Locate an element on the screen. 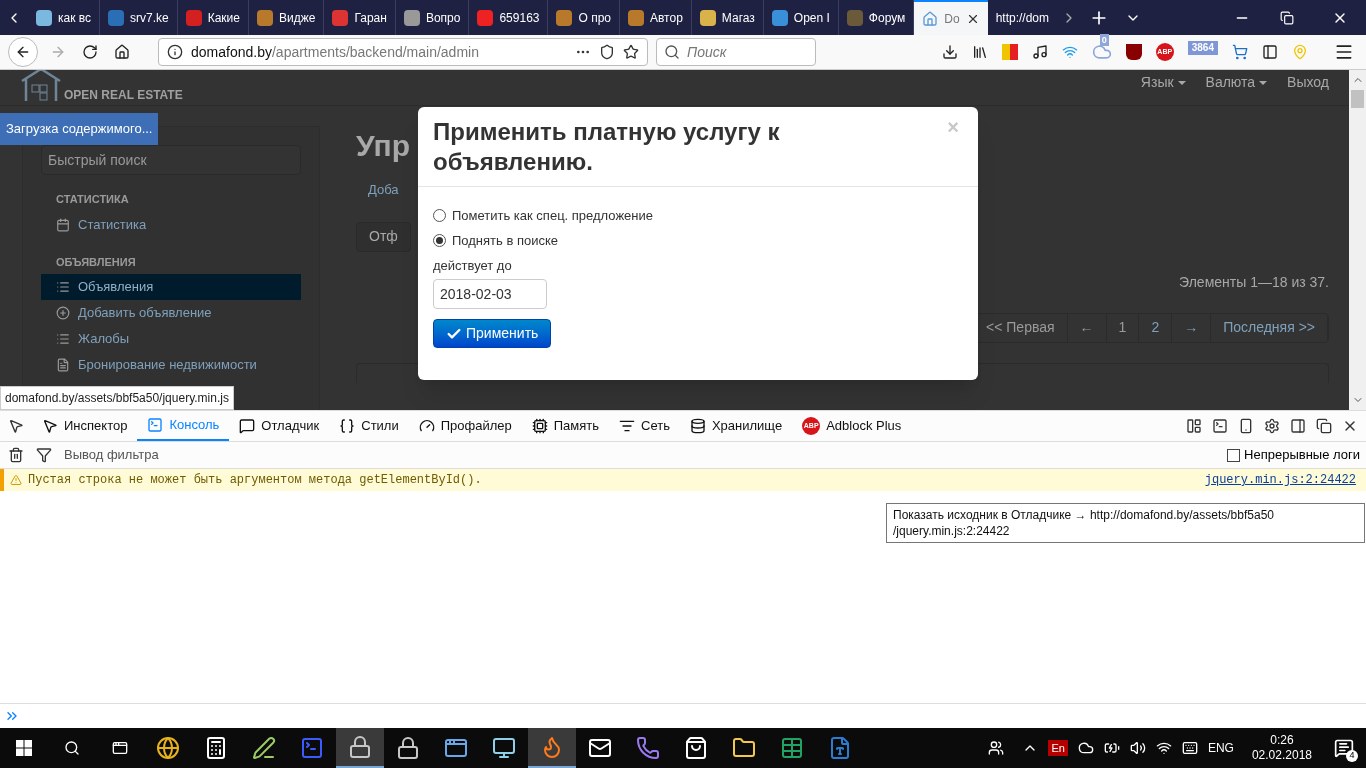 The image size is (1366, 768). calendar-icon is located at coordinates (63, 224).